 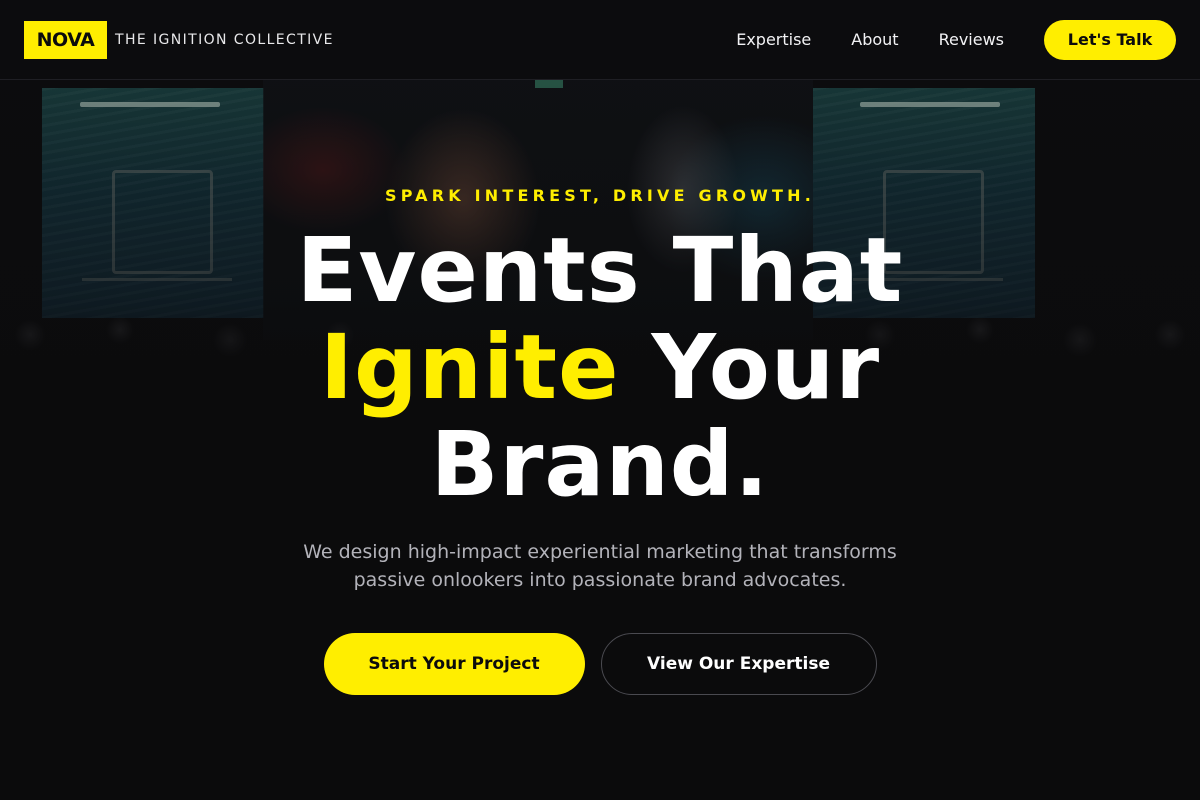 What do you see at coordinates (874, 39) in the screenshot?
I see `nav-link-about: About` at bounding box center [874, 39].